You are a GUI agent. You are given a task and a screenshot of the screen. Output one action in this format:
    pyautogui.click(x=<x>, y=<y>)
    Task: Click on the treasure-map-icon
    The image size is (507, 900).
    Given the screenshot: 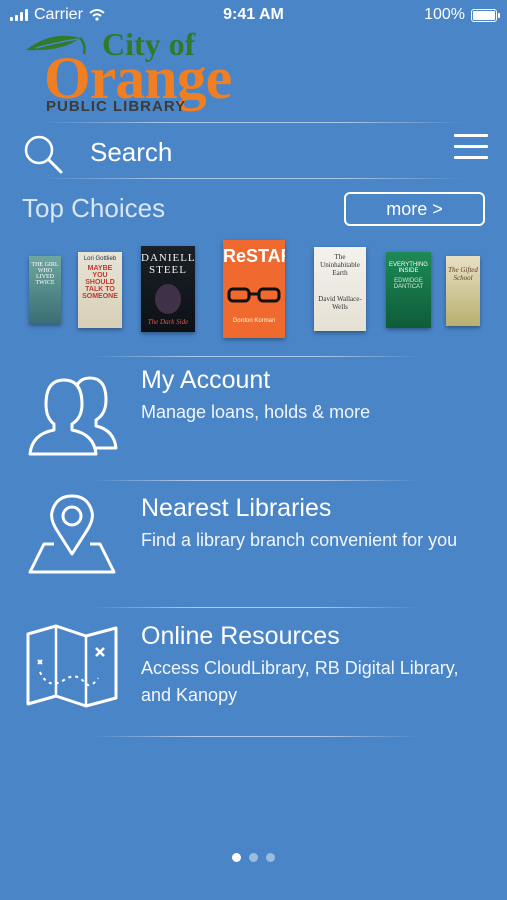 What is the action you would take?
    pyautogui.click(x=72, y=666)
    